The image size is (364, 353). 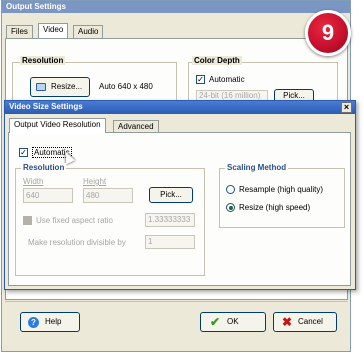 What do you see at coordinates (176, 301) in the screenshot?
I see `footer-divider` at bounding box center [176, 301].